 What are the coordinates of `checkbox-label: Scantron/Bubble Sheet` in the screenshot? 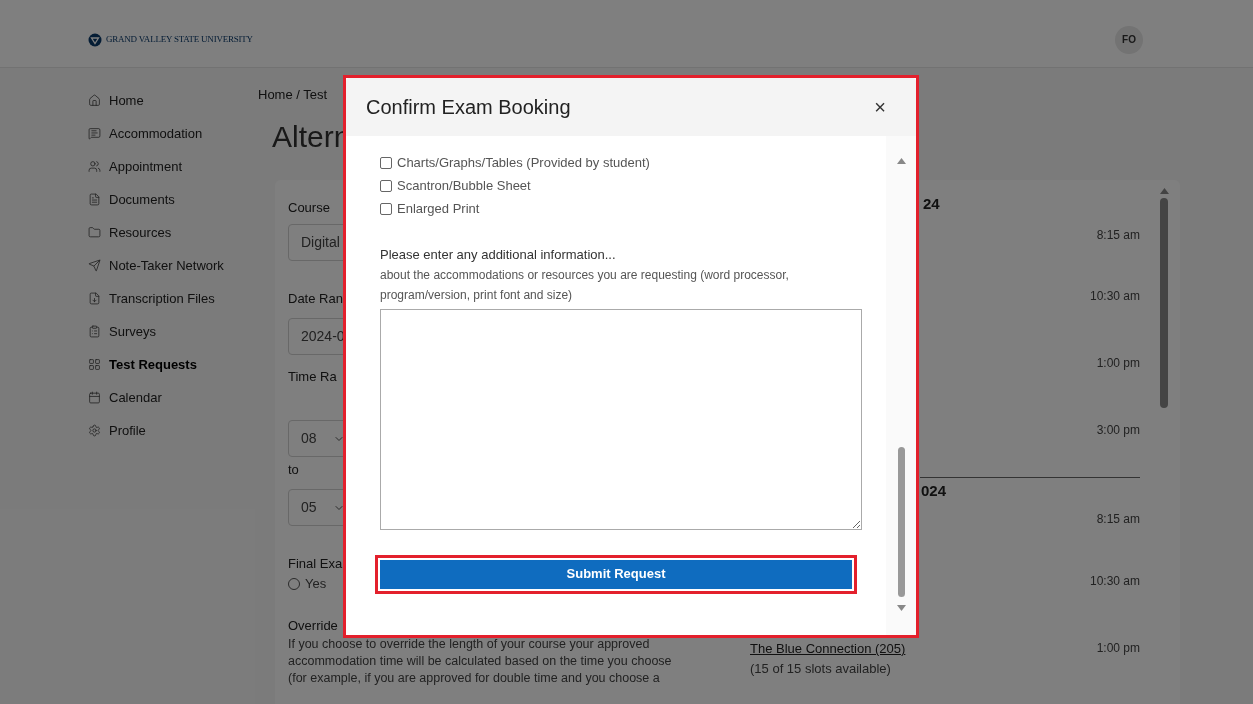 It's located at (464, 185).